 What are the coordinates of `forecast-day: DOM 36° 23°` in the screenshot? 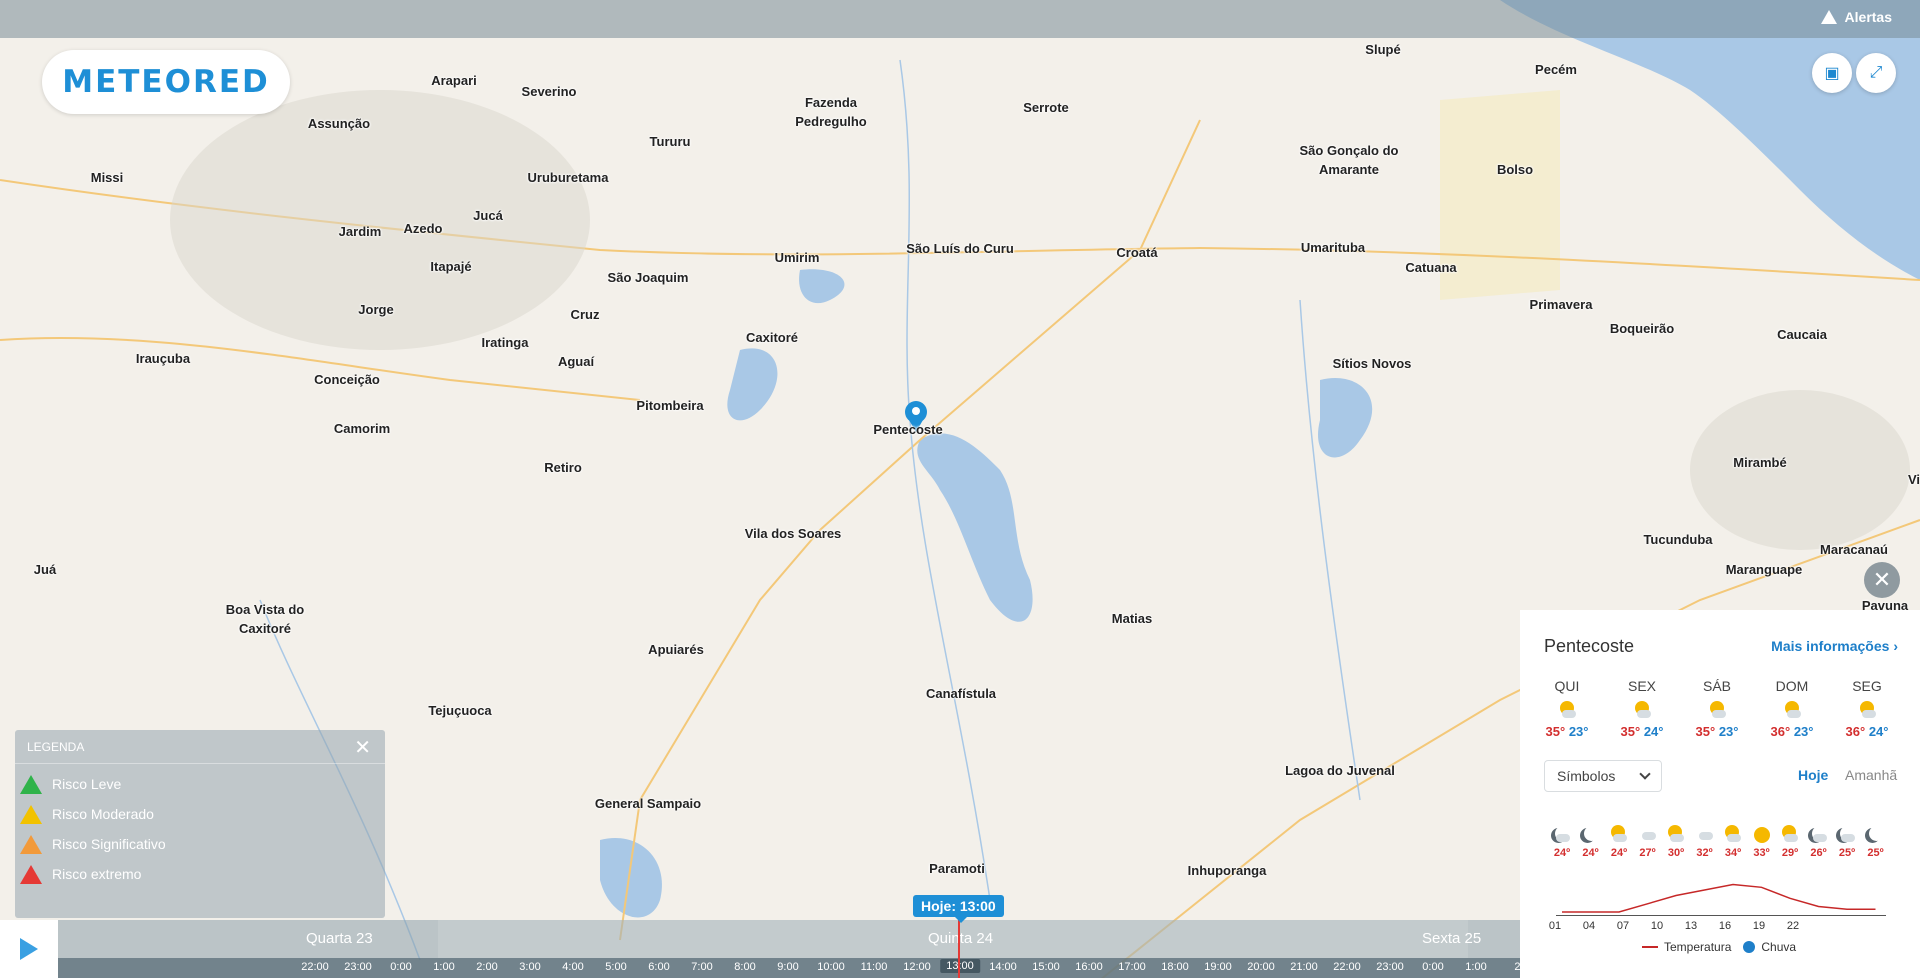 It's located at (1792, 708).